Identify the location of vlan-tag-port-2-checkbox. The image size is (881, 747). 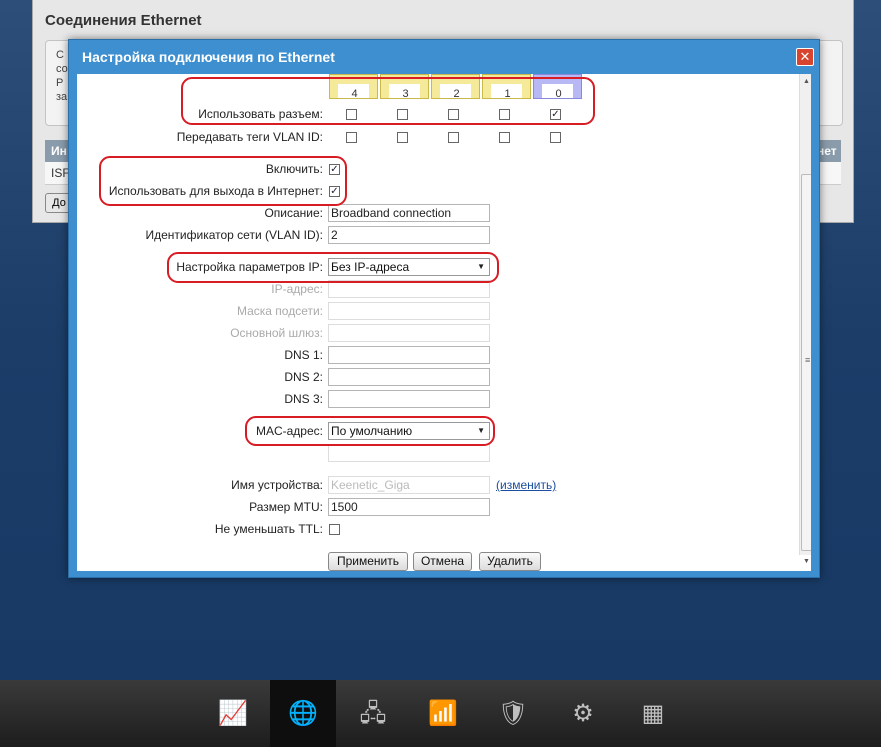
(453, 137).